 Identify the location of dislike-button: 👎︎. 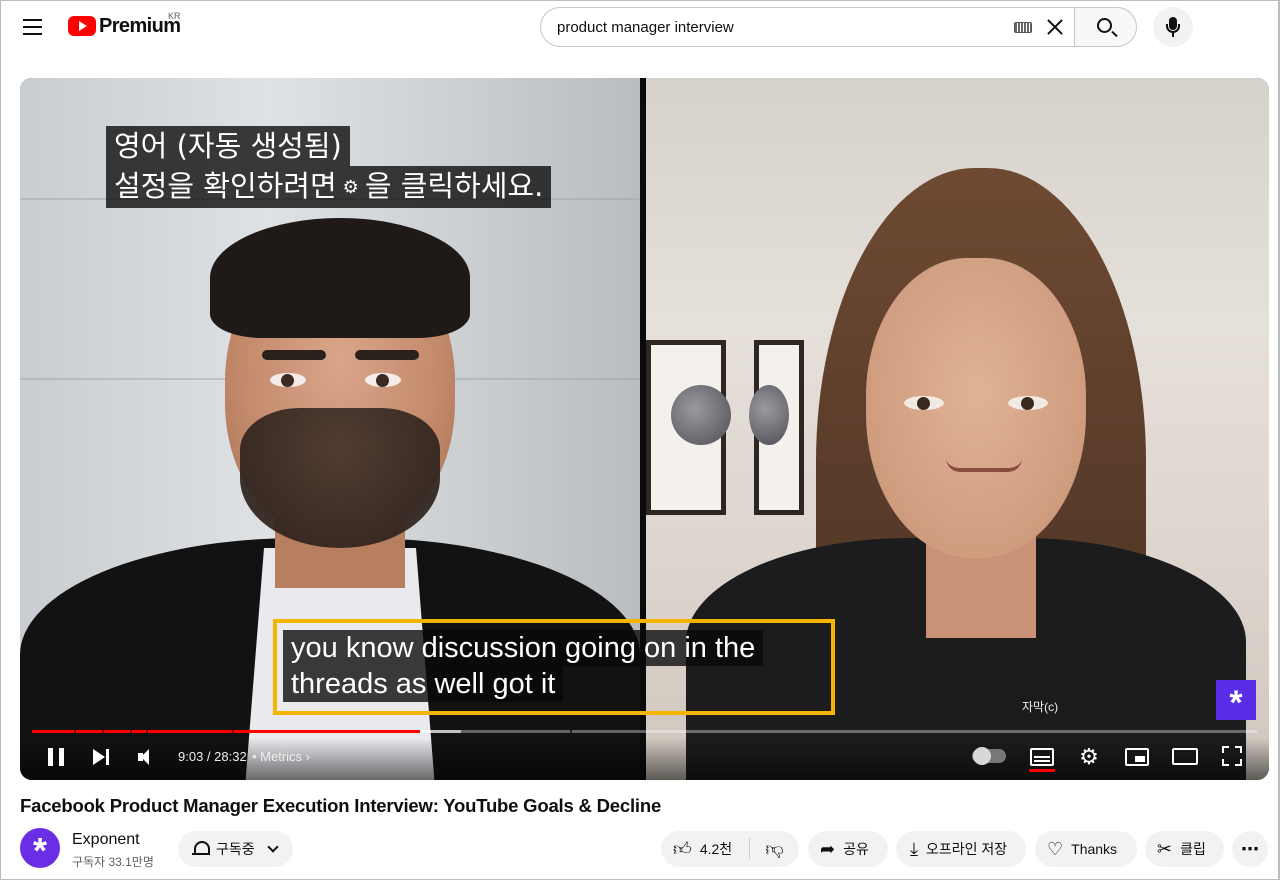
(774, 849).